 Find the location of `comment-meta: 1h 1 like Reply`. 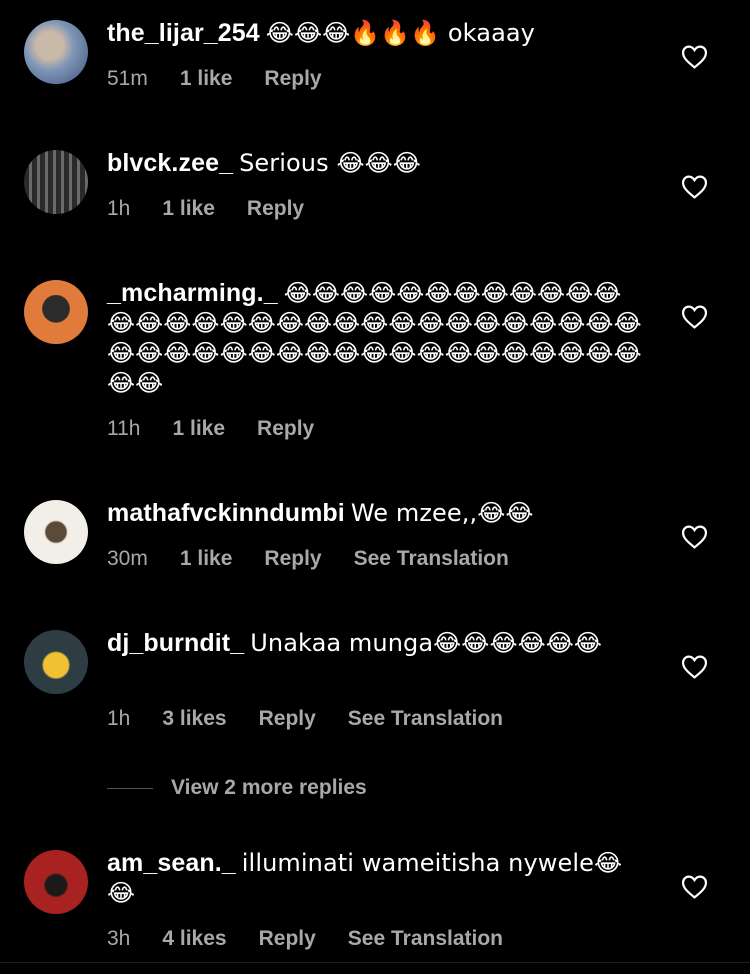

comment-meta: 1h 1 like Reply is located at coordinates (205, 209).